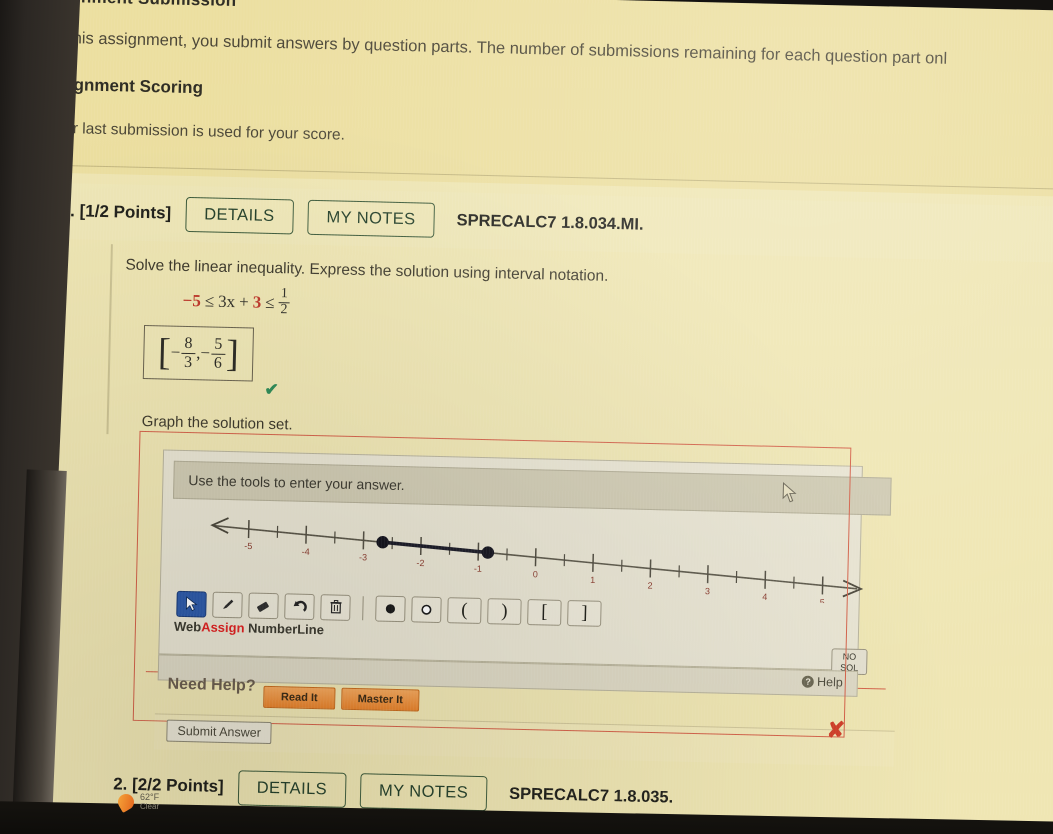  What do you see at coordinates (791, 495) in the screenshot?
I see `mouse-cursor` at bounding box center [791, 495].